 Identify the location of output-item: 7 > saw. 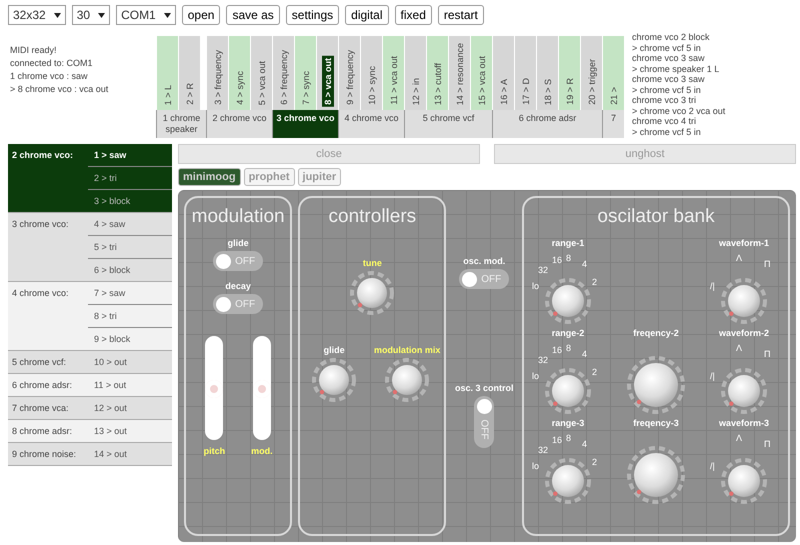
(130, 293).